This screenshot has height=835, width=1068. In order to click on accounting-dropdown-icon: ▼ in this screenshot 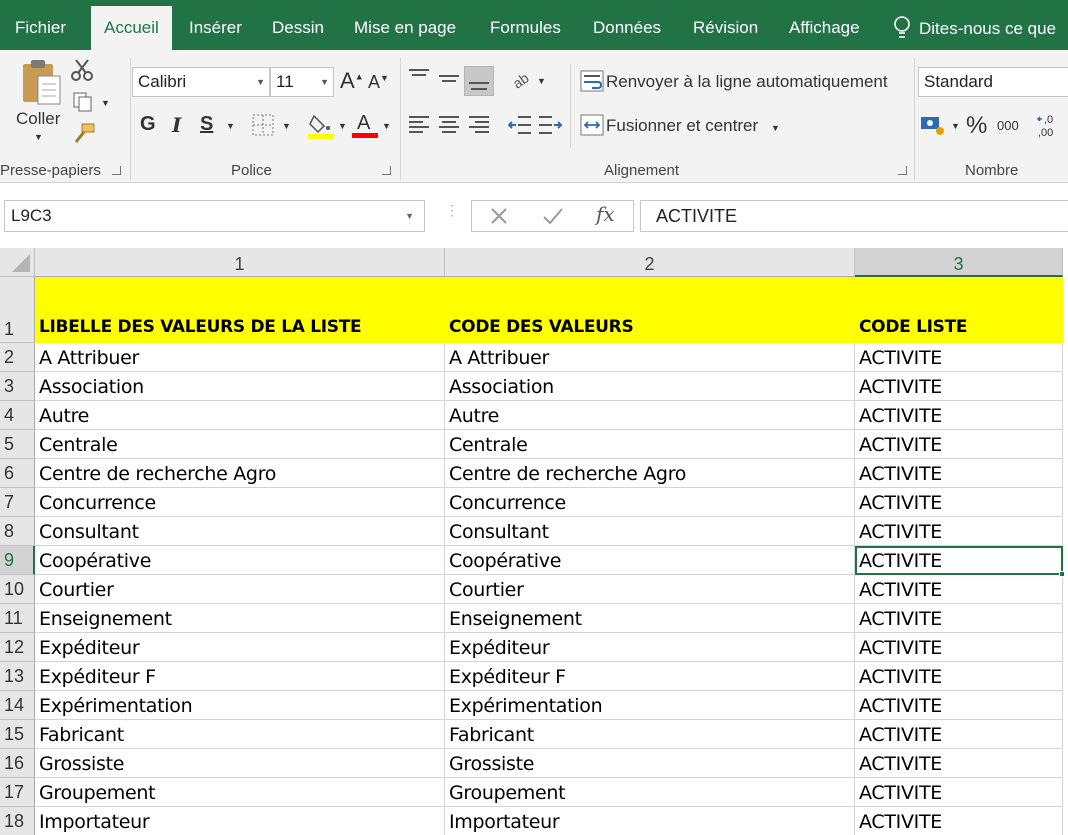, I will do `click(955, 126)`.